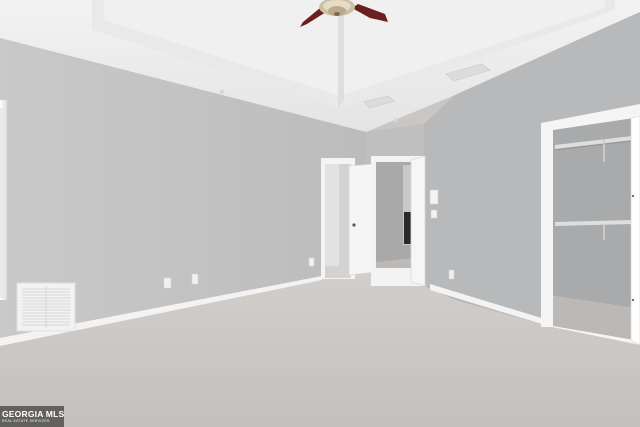 Image resolution: width=640 pixels, height=427 pixels. What do you see at coordinates (2, 203) in the screenshot?
I see `window-blind` at bounding box center [2, 203].